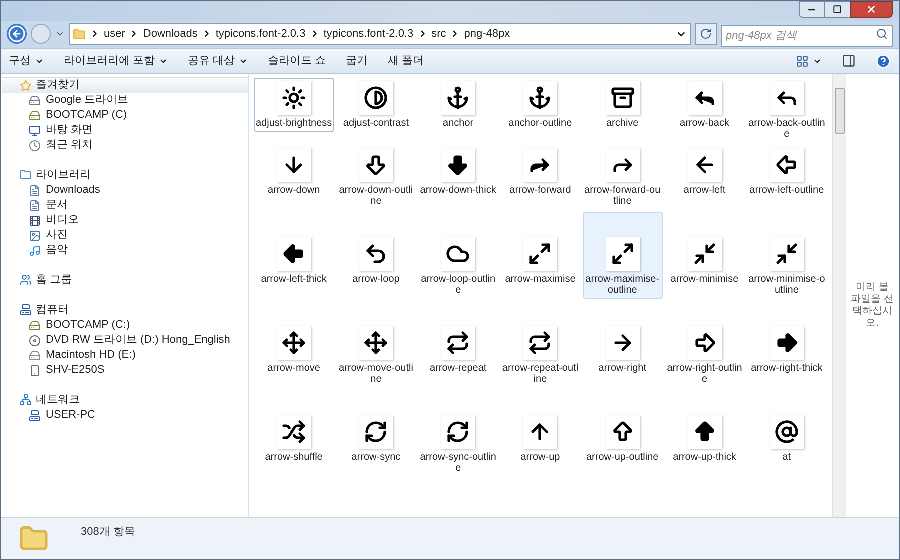  What do you see at coordinates (297, 61) in the screenshot?
I see `toolbar-button: 슬라이드 쇼` at bounding box center [297, 61].